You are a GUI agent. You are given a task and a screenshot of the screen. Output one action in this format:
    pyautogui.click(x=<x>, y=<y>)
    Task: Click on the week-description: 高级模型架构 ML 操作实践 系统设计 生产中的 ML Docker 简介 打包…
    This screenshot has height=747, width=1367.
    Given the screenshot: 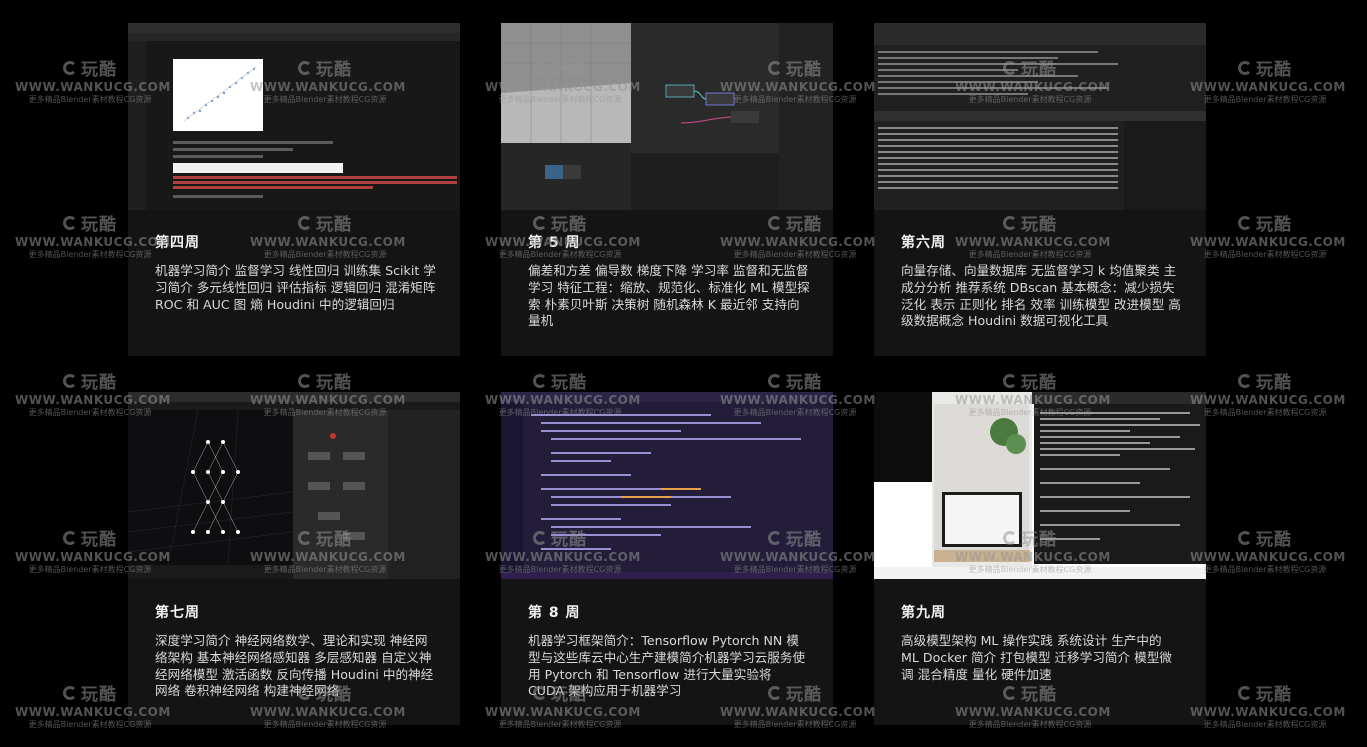 What is the action you would take?
    pyautogui.click(x=1036, y=657)
    